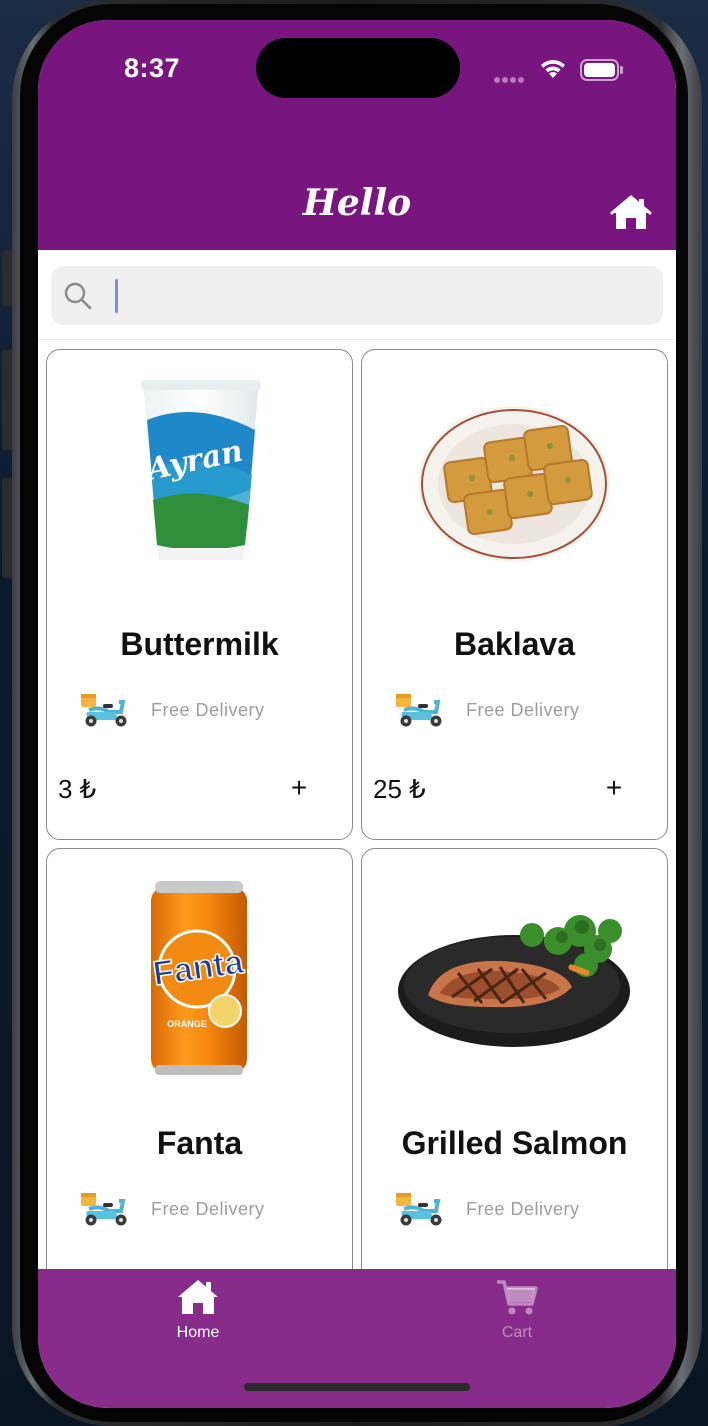  Describe the element at coordinates (514, 484) in the screenshot. I see `baklava-plate-image` at that location.